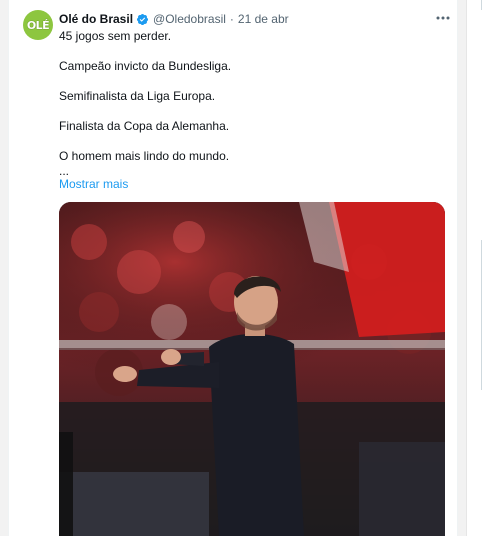 The width and height of the screenshot is (482, 536). Describe the element at coordinates (145, 66) in the screenshot. I see `tweet-line: Campeão invicto da Bundesliga.` at that location.